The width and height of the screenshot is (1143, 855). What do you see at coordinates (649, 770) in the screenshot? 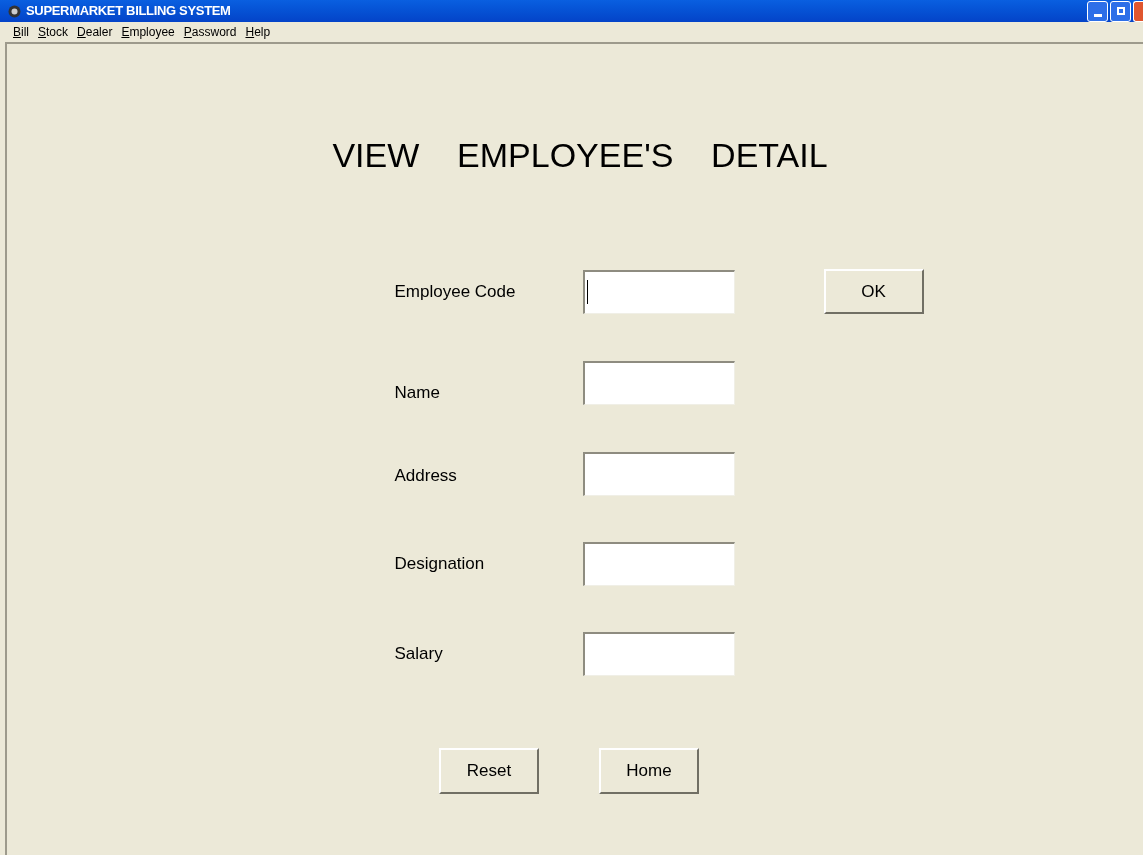
I see `home-button: Home` at bounding box center [649, 770].